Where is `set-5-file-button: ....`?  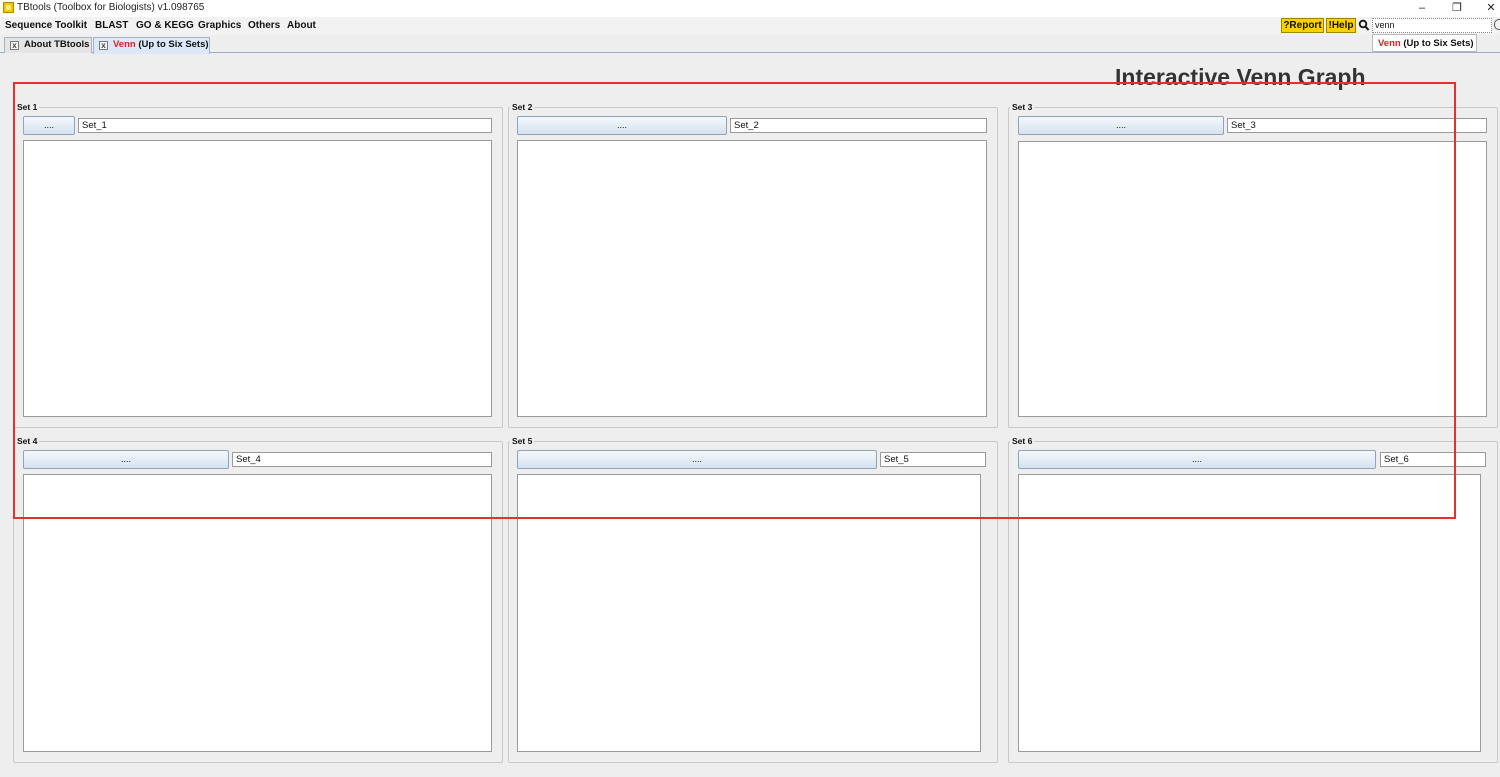
set-5-file-button: .... is located at coordinates (697, 459).